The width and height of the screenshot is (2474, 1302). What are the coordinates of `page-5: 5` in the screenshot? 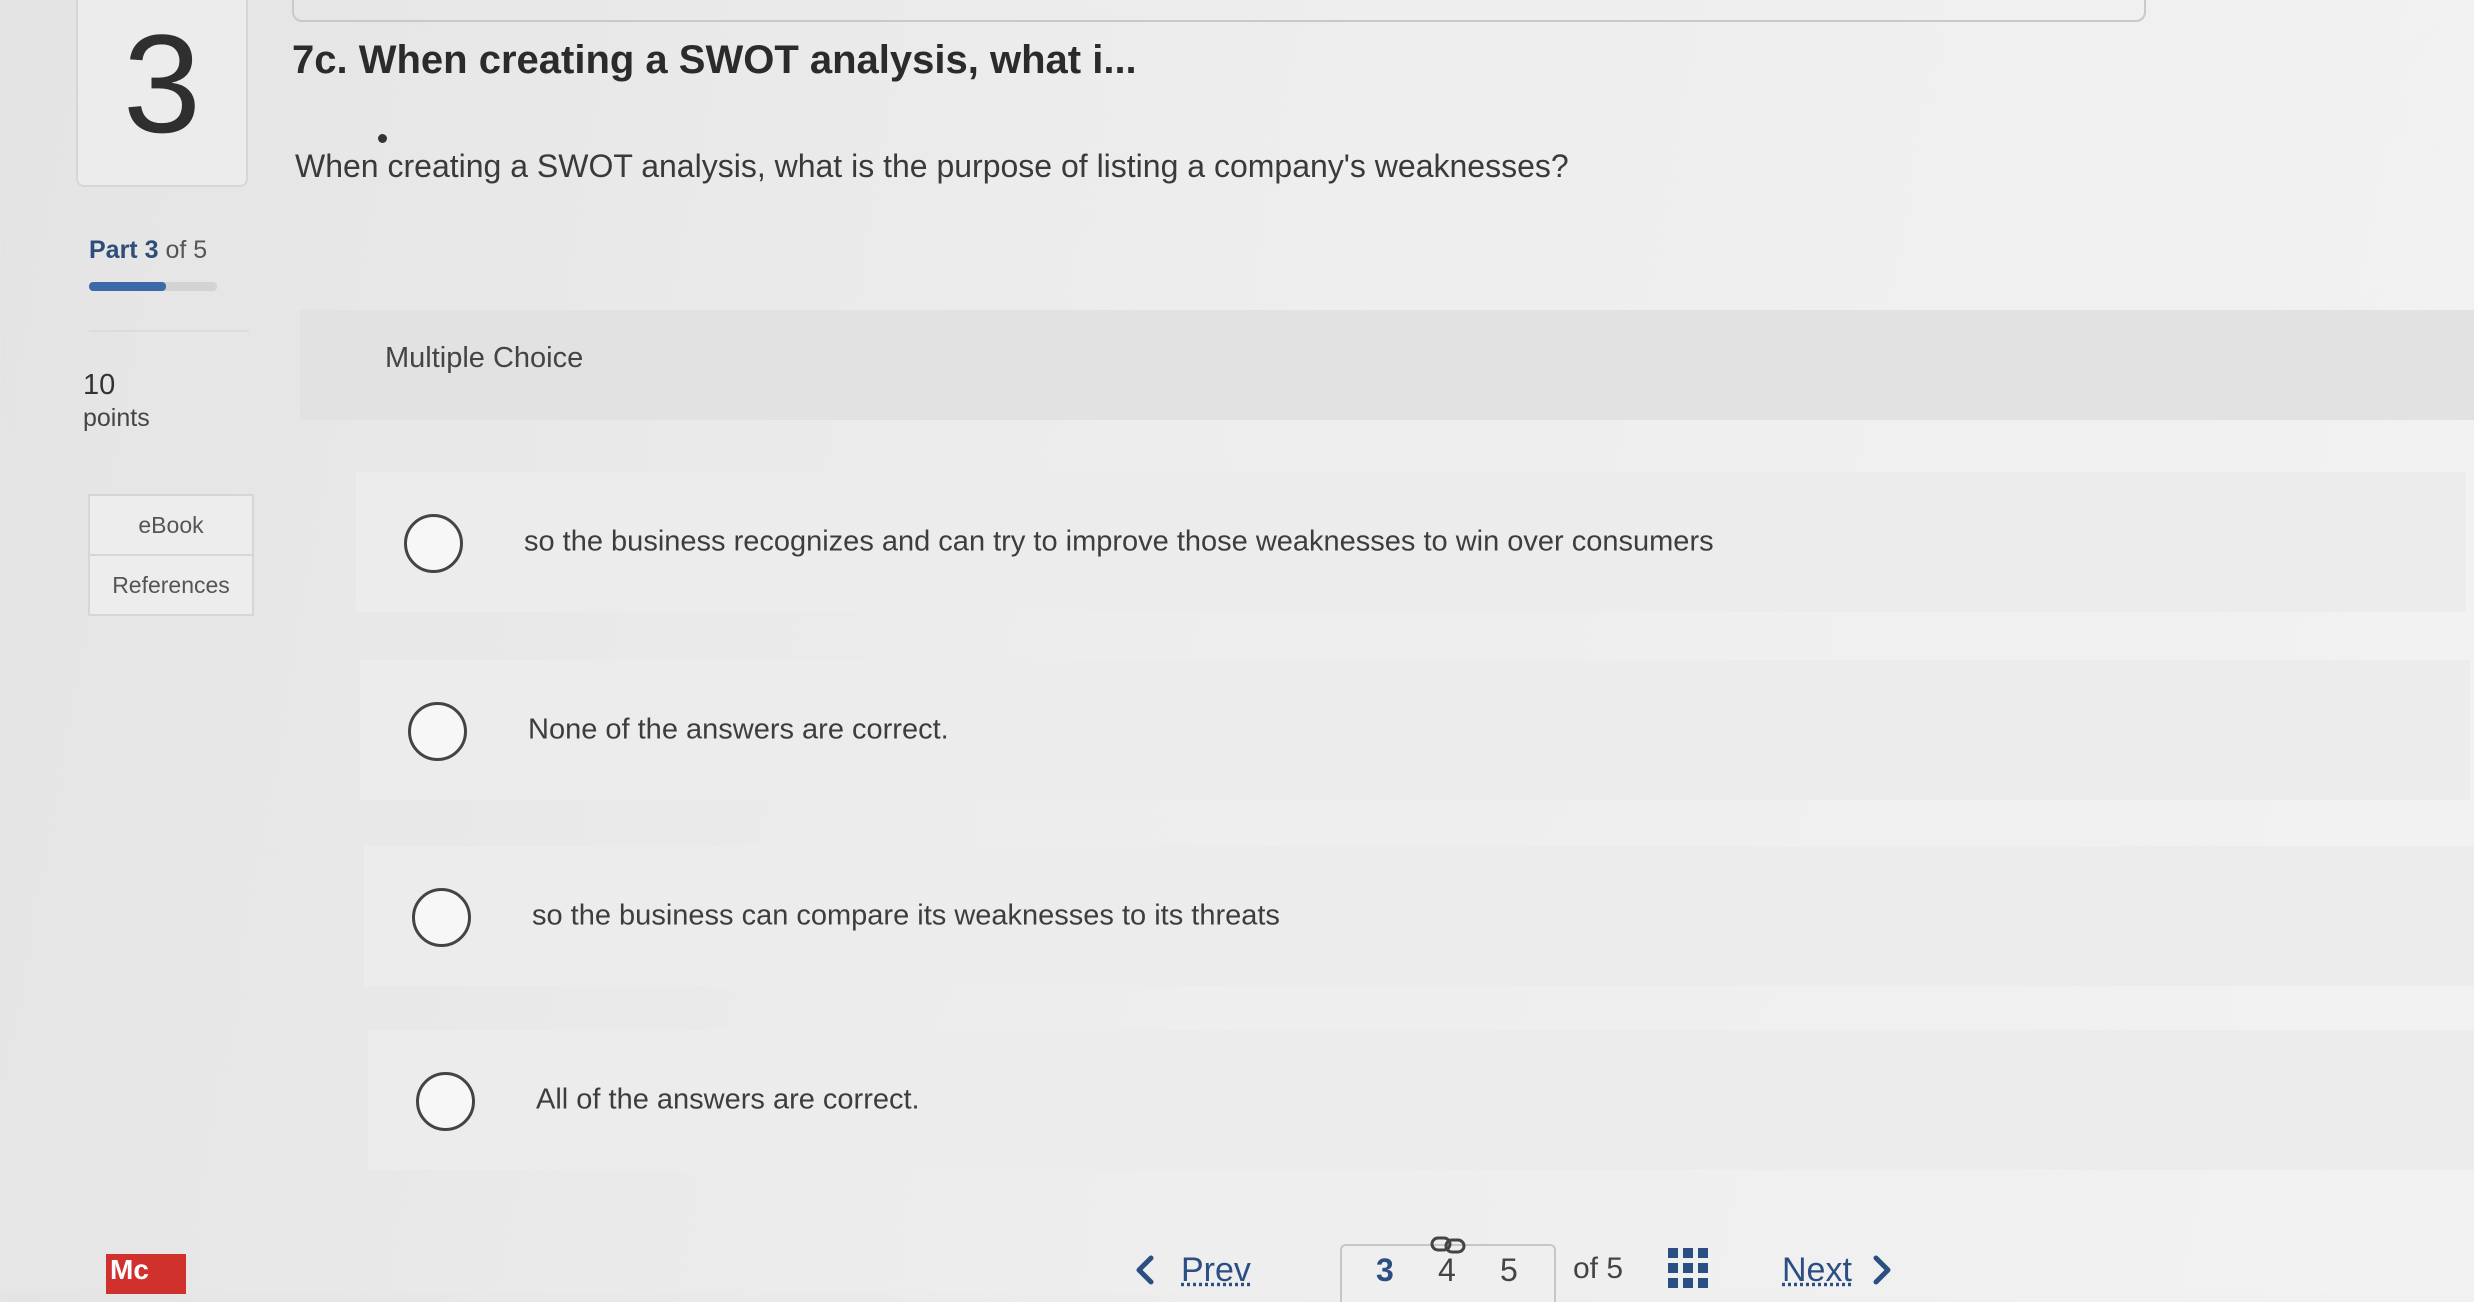 It's located at (1509, 1270).